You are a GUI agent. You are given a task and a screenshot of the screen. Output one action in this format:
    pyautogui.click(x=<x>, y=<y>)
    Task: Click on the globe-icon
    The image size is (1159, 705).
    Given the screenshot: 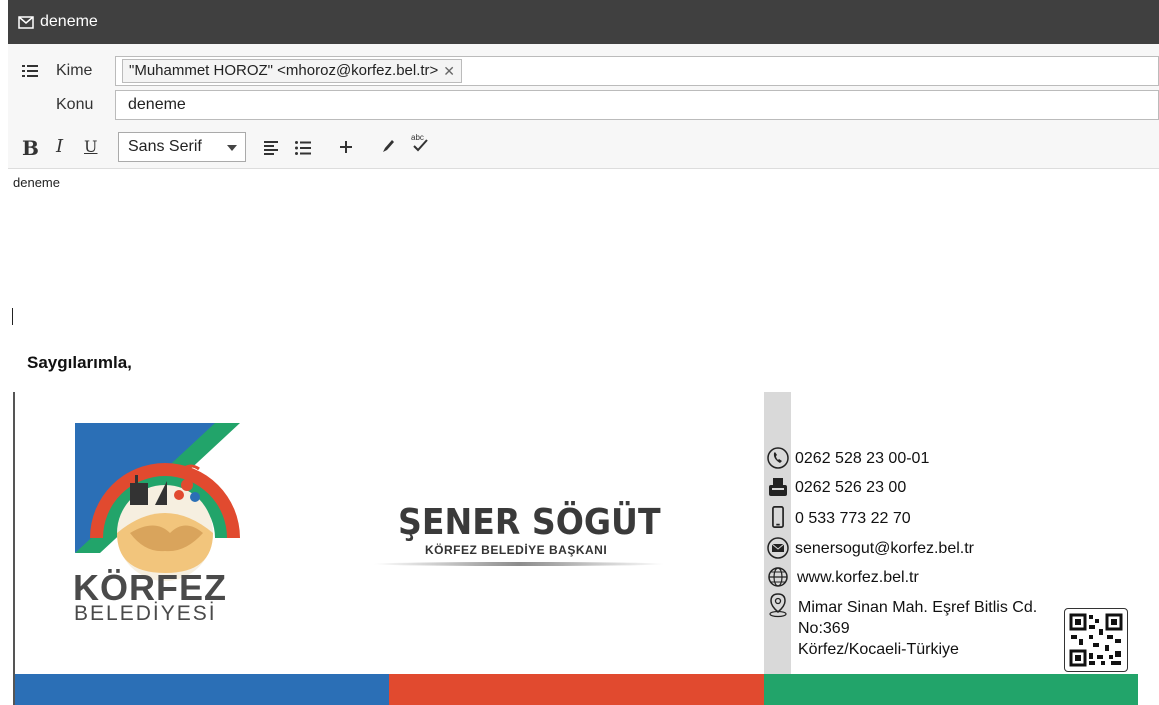 What is the action you would take?
    pyautogui.click(x=778, y=577)
    